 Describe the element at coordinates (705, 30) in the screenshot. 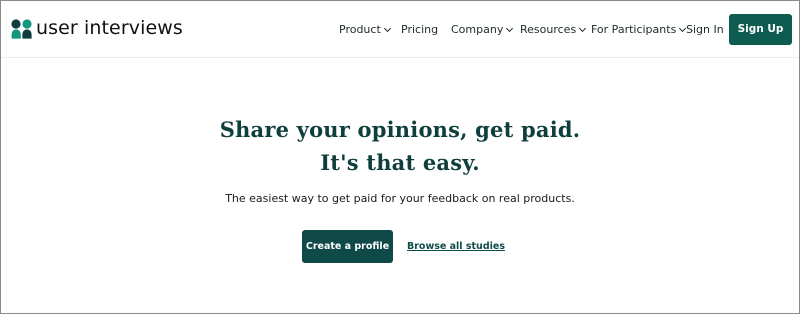

I see `sign-in-link: Sign In` at that location.